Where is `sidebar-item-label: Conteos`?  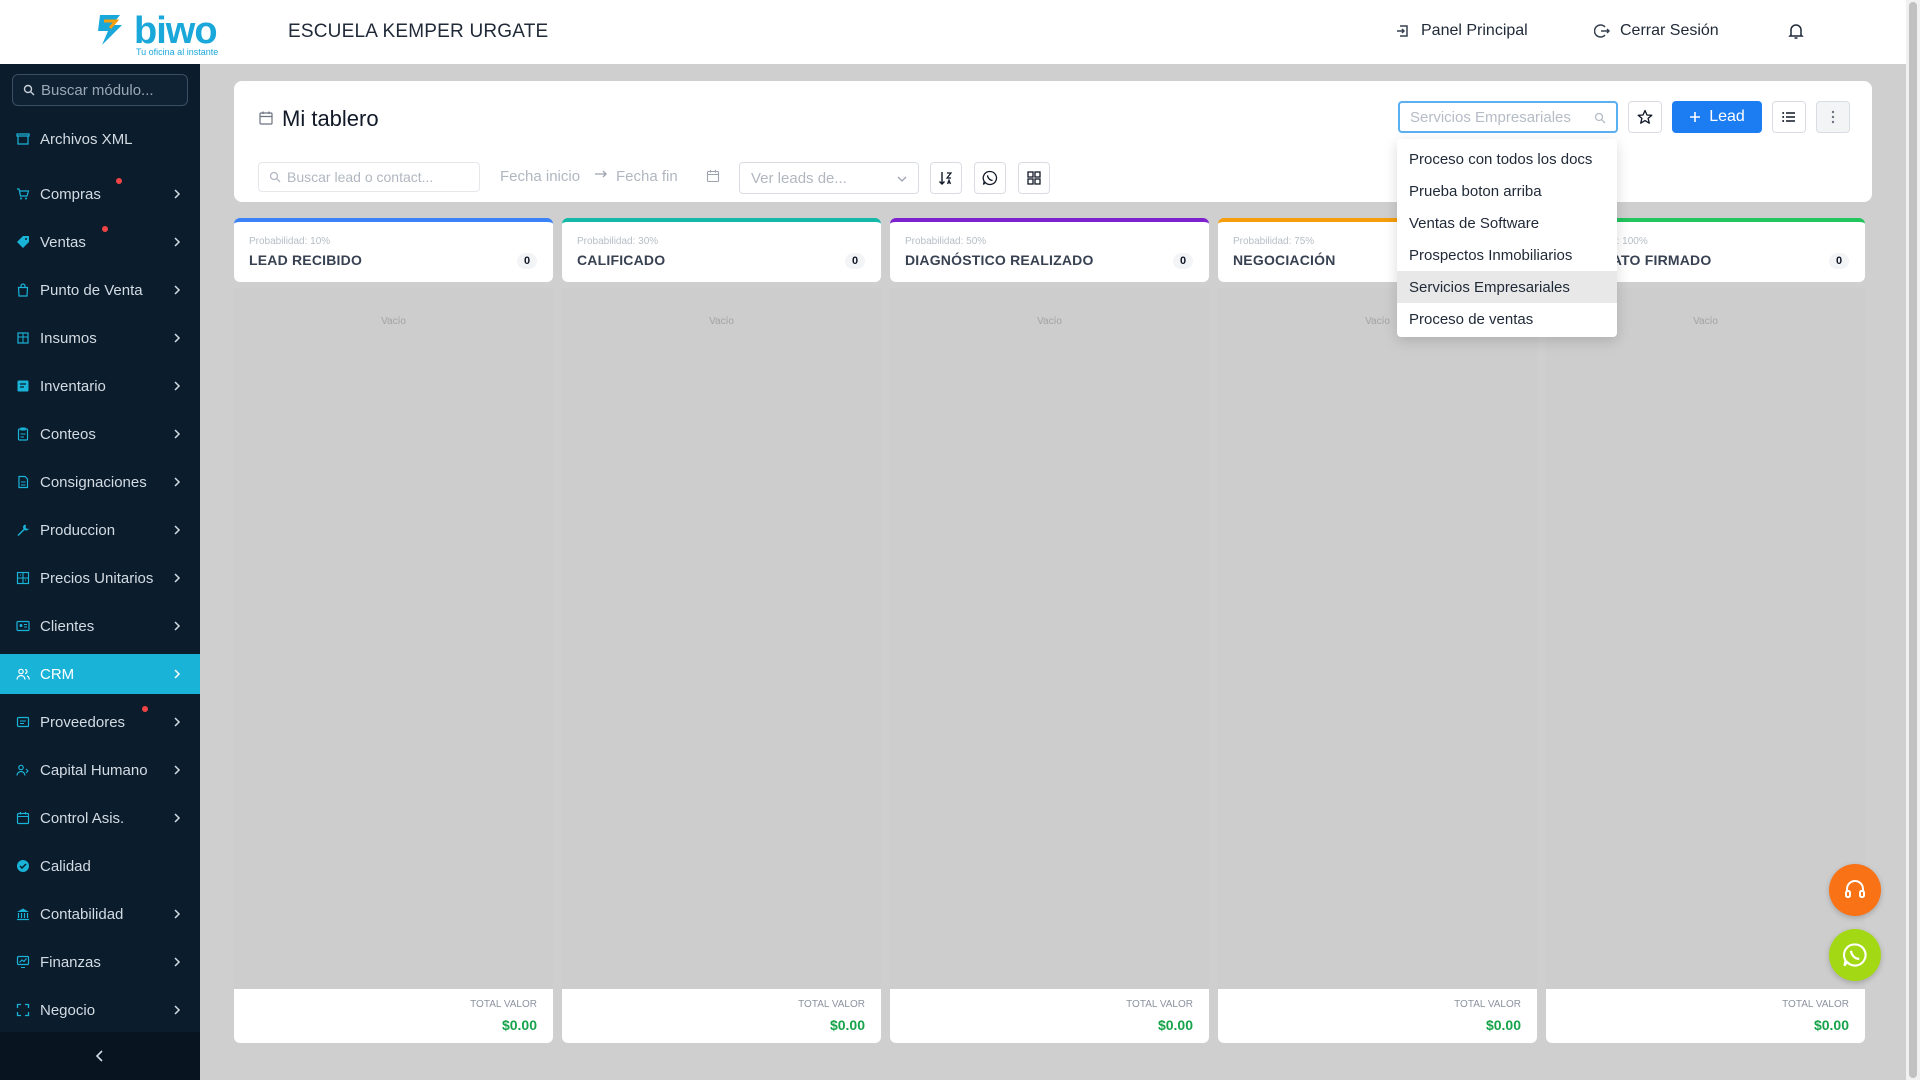 sidebar-item-label: Conteos is located at coordinates (68, 434).